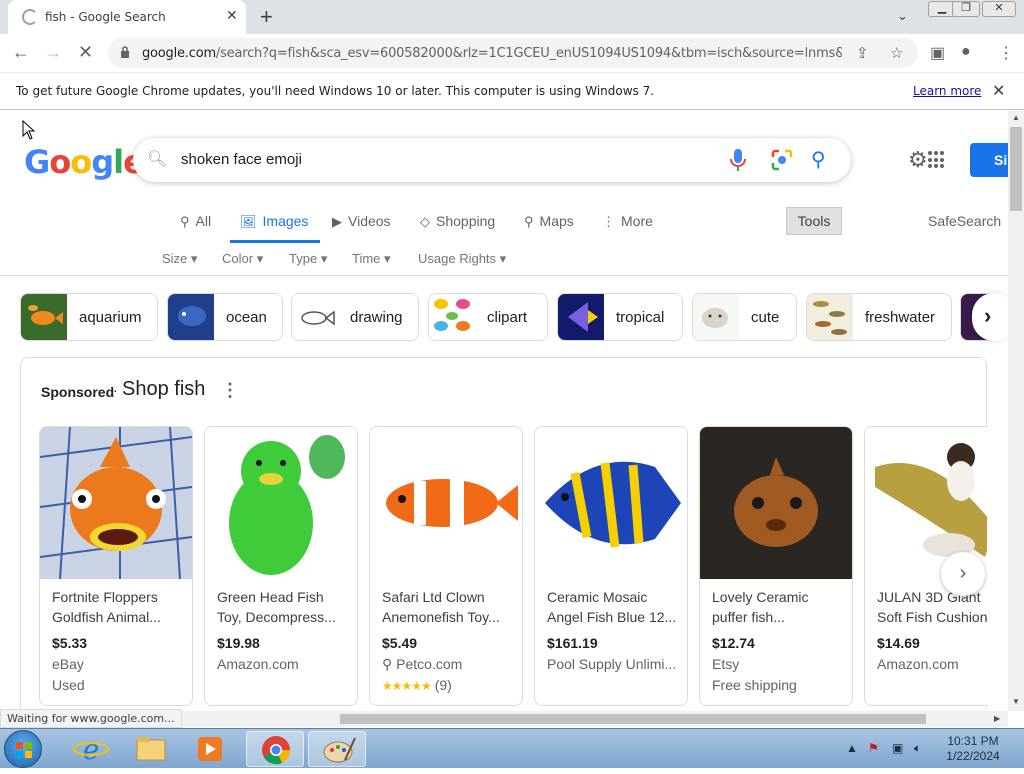  Describe the element at coordinates (89, 317) in the screenshot. I see `chip-aquarium: aquarium` at that location.